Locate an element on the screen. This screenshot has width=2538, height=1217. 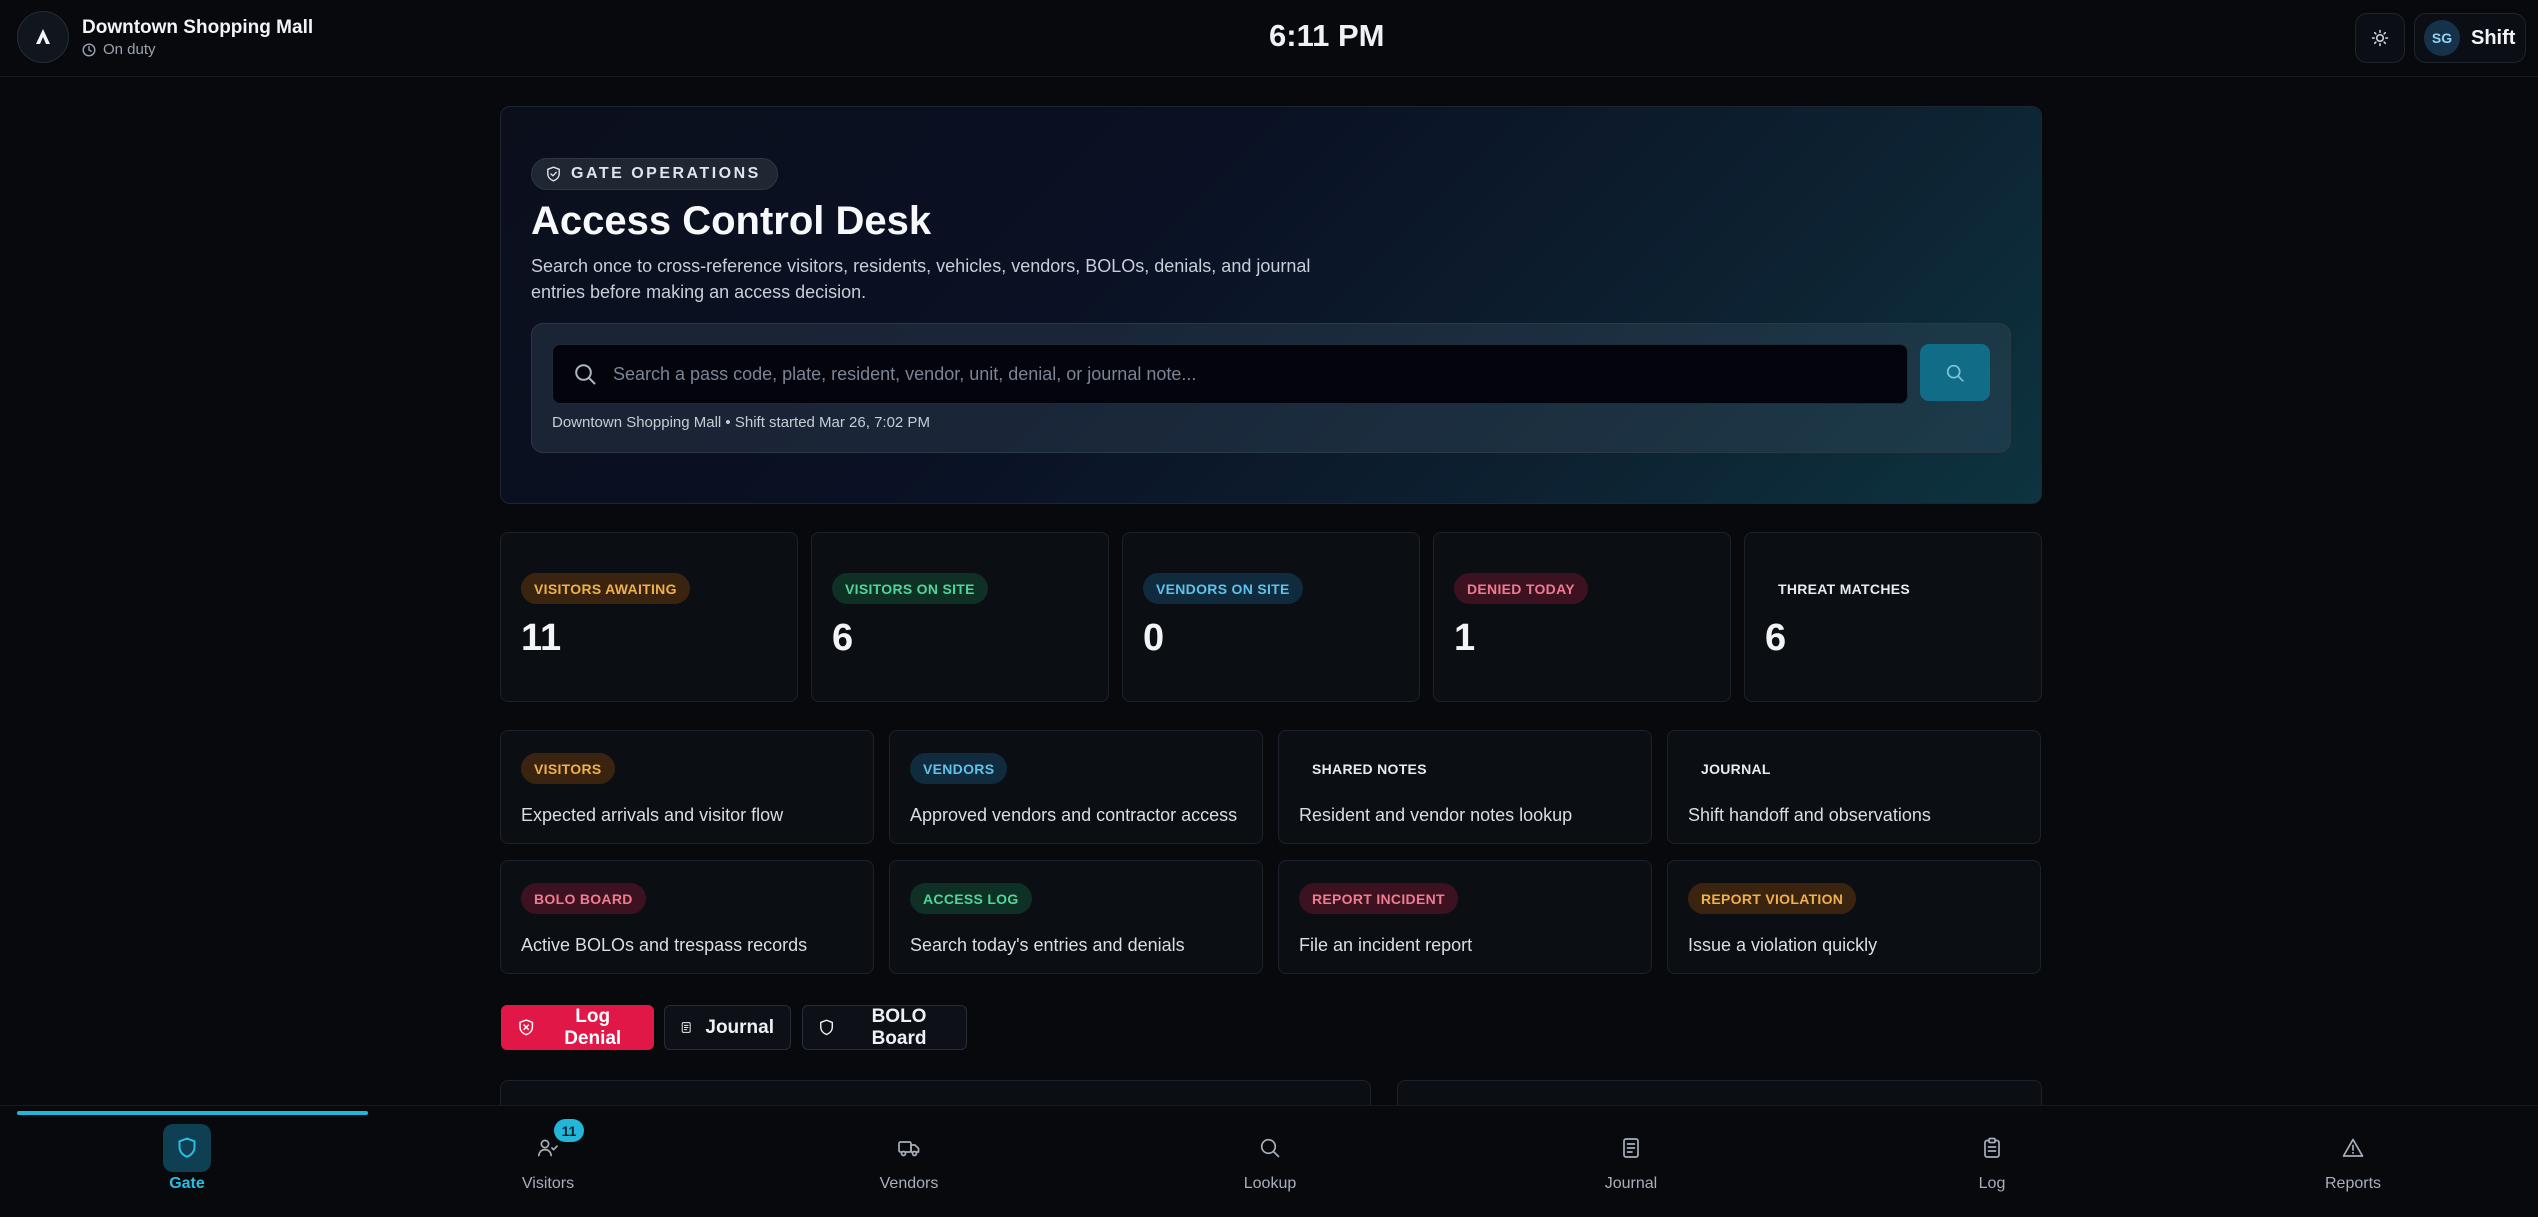
journal-button: Journal is located at coordinates (727, 1027).